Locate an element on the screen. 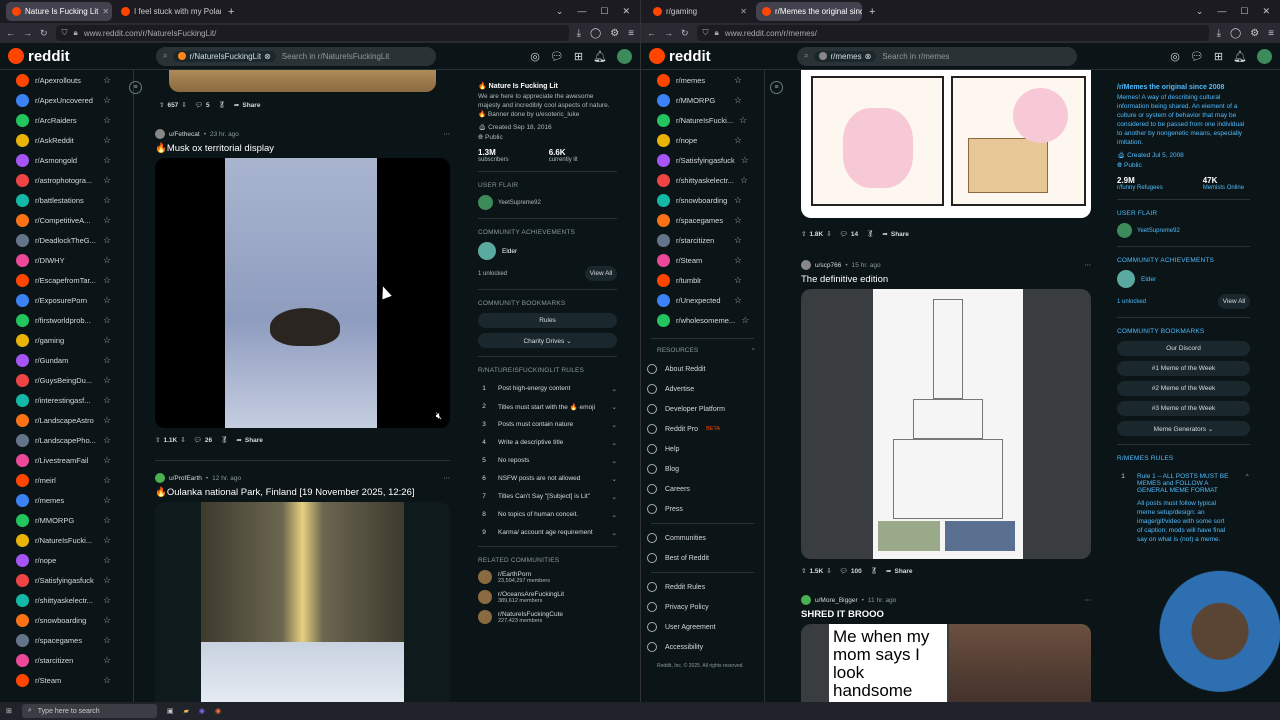 The image size is (1280, 720). sidebar-item: r/snowboarding ☆ is located at coordinates (702, 200).